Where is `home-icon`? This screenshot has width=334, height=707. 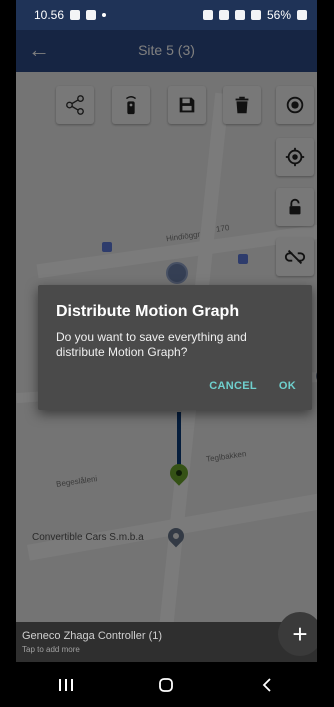
home-icon is located at coordinates (166, 684).